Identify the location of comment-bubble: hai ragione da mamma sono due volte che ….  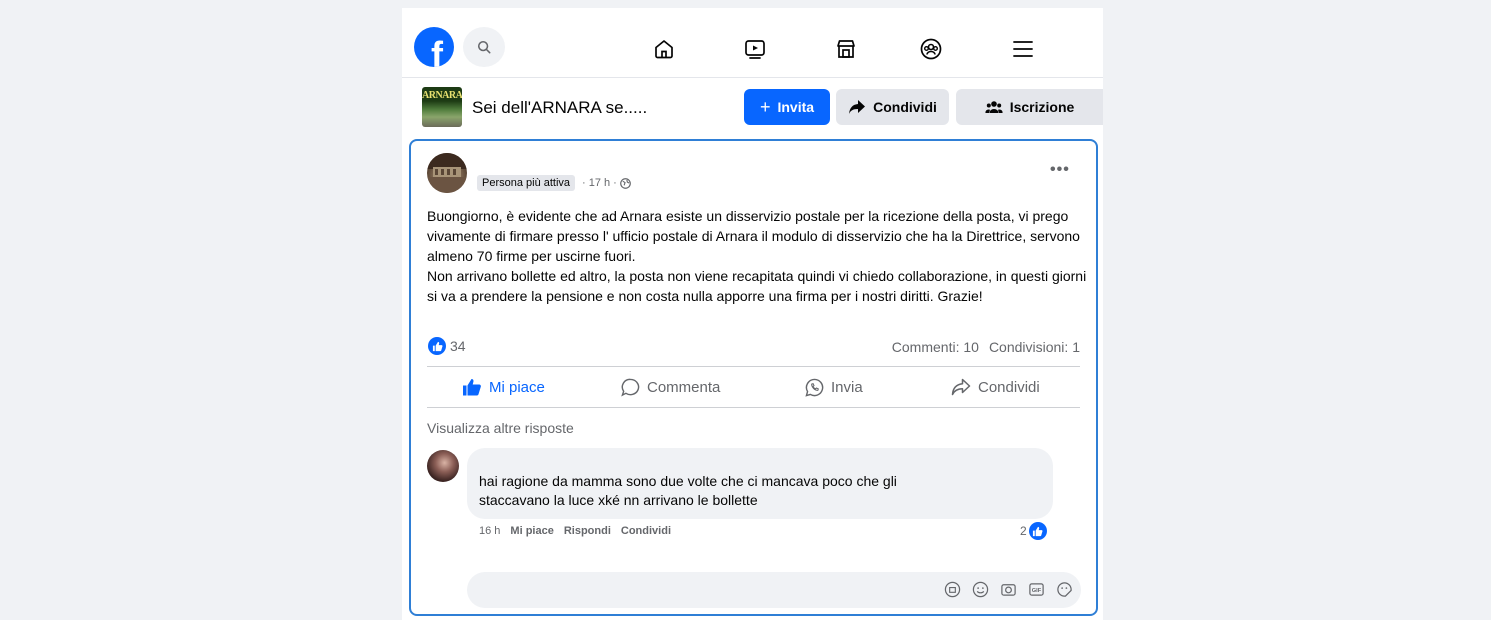
(760, 483).